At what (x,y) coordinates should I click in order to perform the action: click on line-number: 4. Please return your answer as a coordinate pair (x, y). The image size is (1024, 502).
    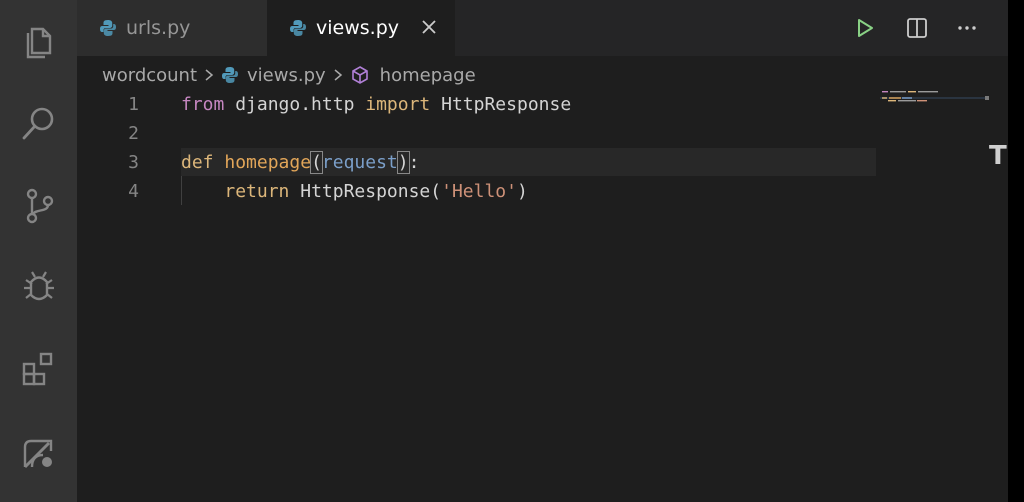
    Looking at the image, I should click on (133, 191).